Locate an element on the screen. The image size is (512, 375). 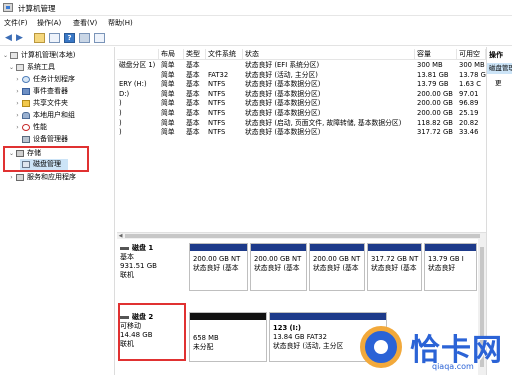
menu-action: 操作(A) is located at coordinates (49, 23).